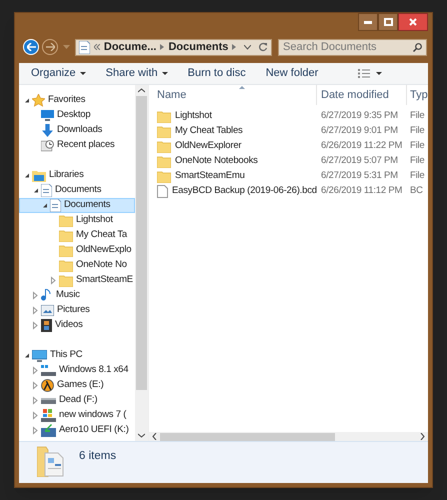 Image resolution: width=447 pixels, height=500 pixels. I want to click on vertical-scrollbar, so click(141, 263).